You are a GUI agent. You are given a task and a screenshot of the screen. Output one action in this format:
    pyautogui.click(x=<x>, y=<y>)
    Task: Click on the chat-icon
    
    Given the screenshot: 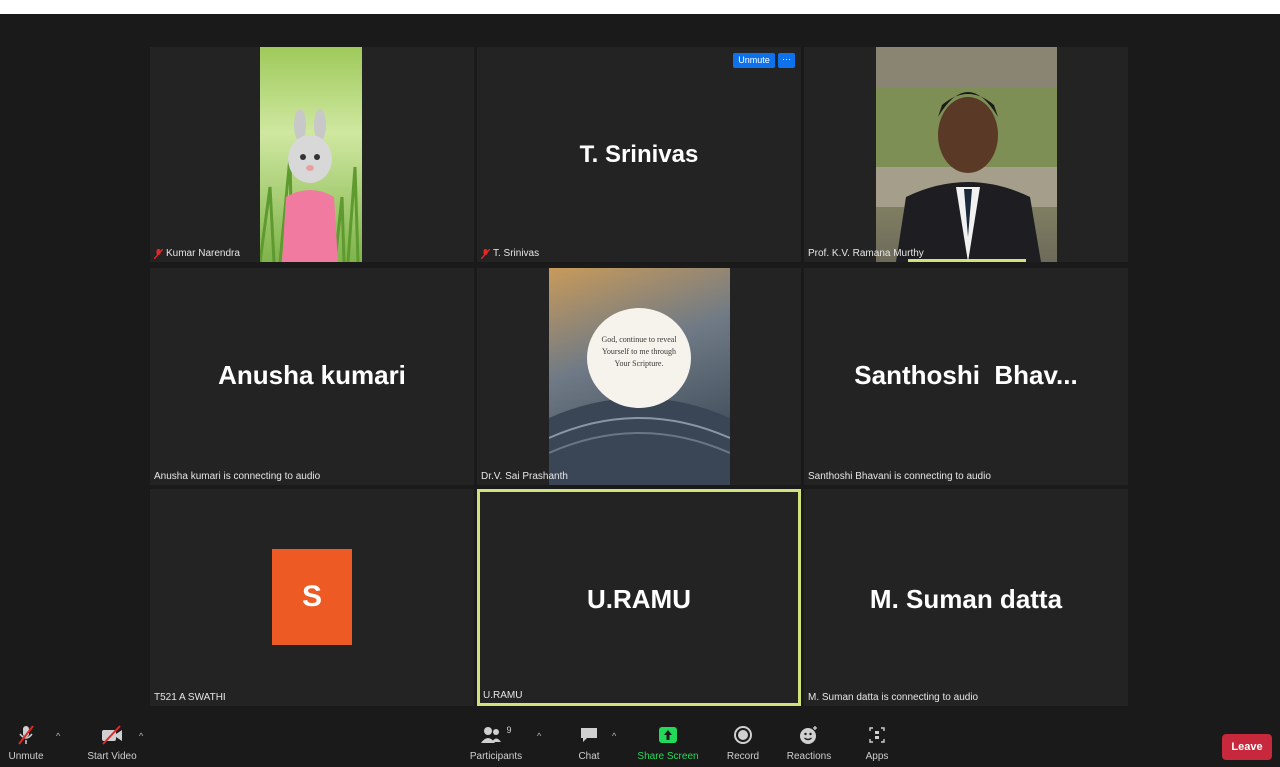 What is the action you would take?
    pyautogui.click(x=589, y=735)
    